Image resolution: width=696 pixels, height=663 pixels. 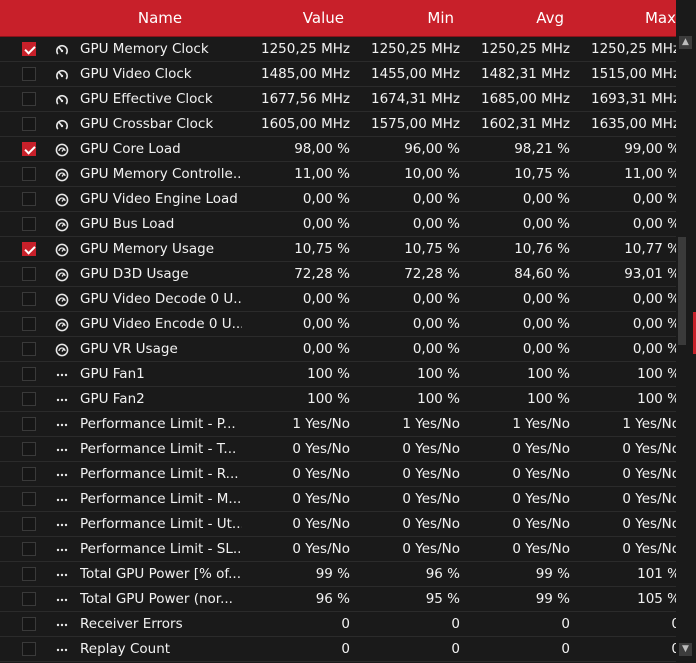 I want to click on column-header-avg: Avg, so click(x=514, y=18).